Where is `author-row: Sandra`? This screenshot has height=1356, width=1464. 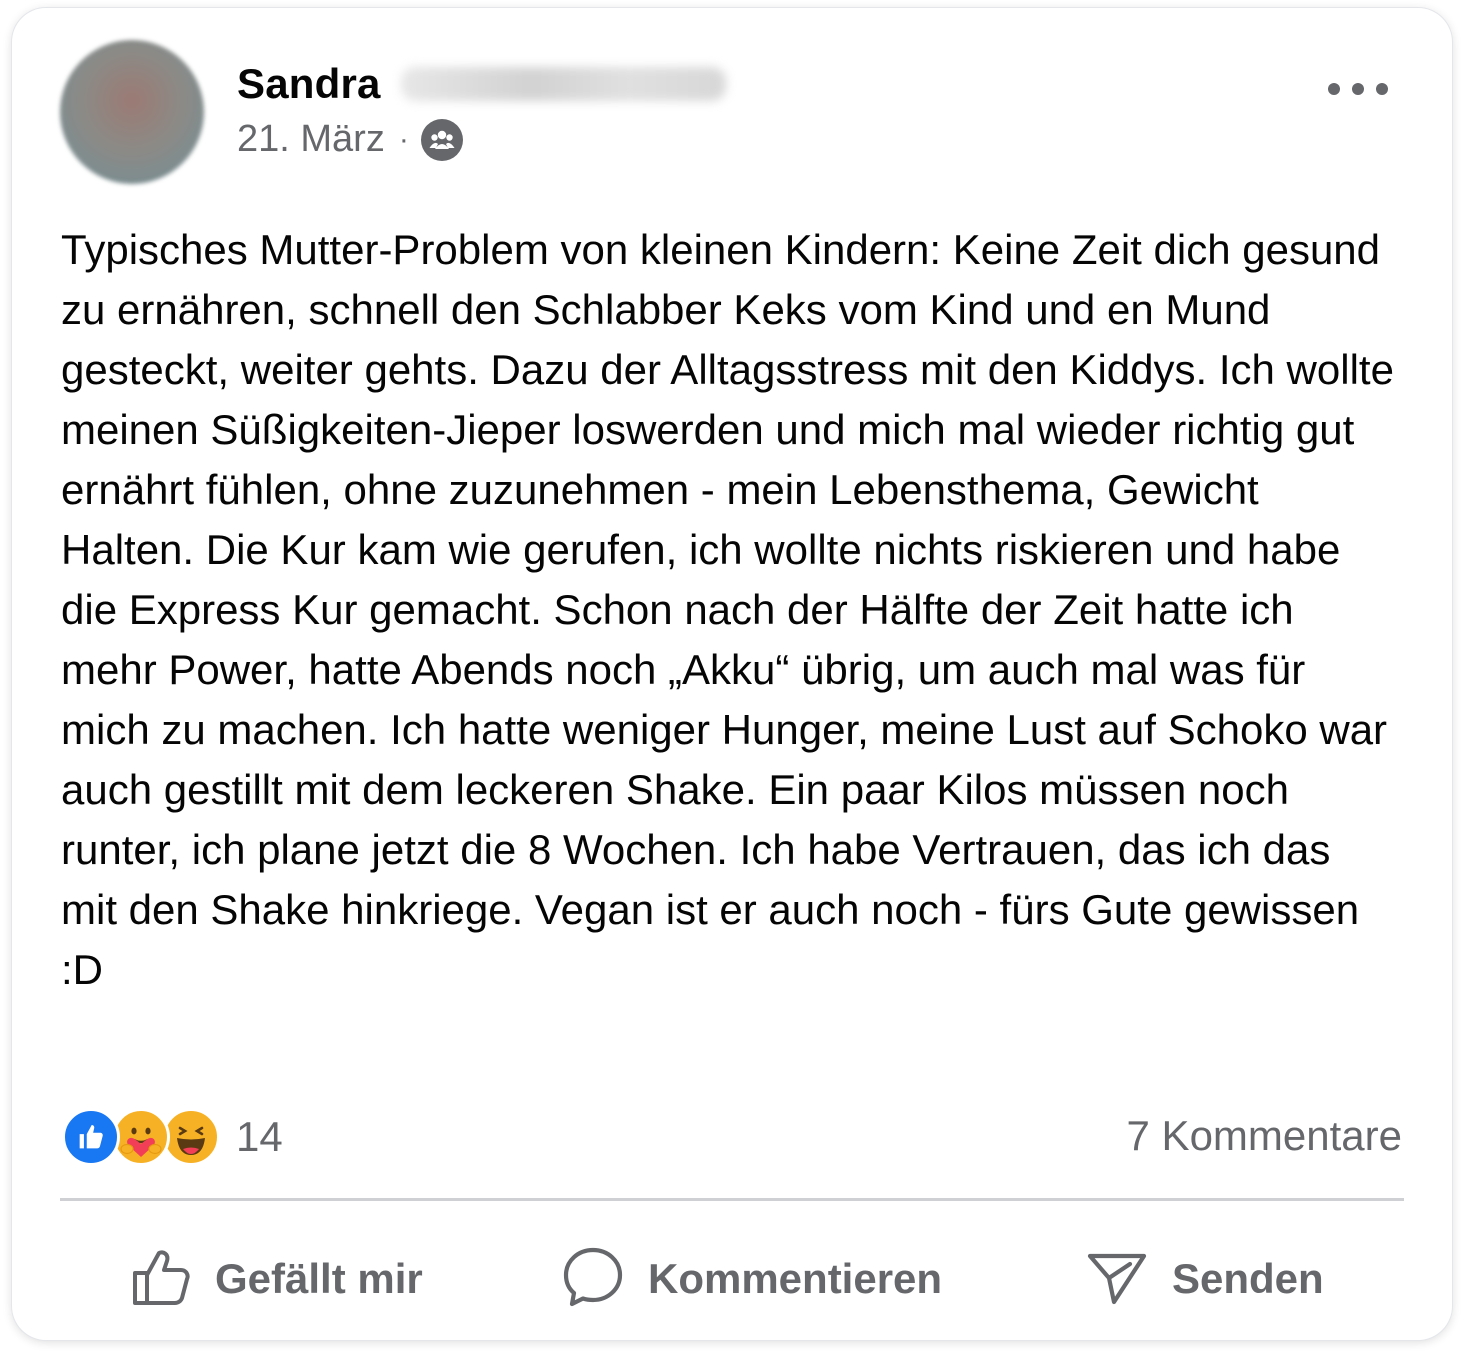 author-row: Sandra is located at coordinates (481, 84).